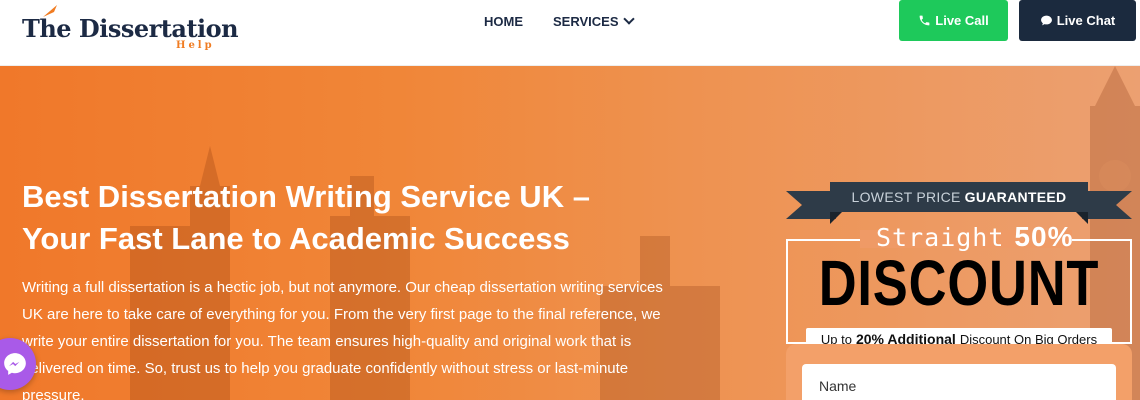 The image size is (1140, 400). What do you see at coordinates (959, 283) in the screenshot?
I see `discount-heading: DISCOUNT` at bounding box center [959, 283].